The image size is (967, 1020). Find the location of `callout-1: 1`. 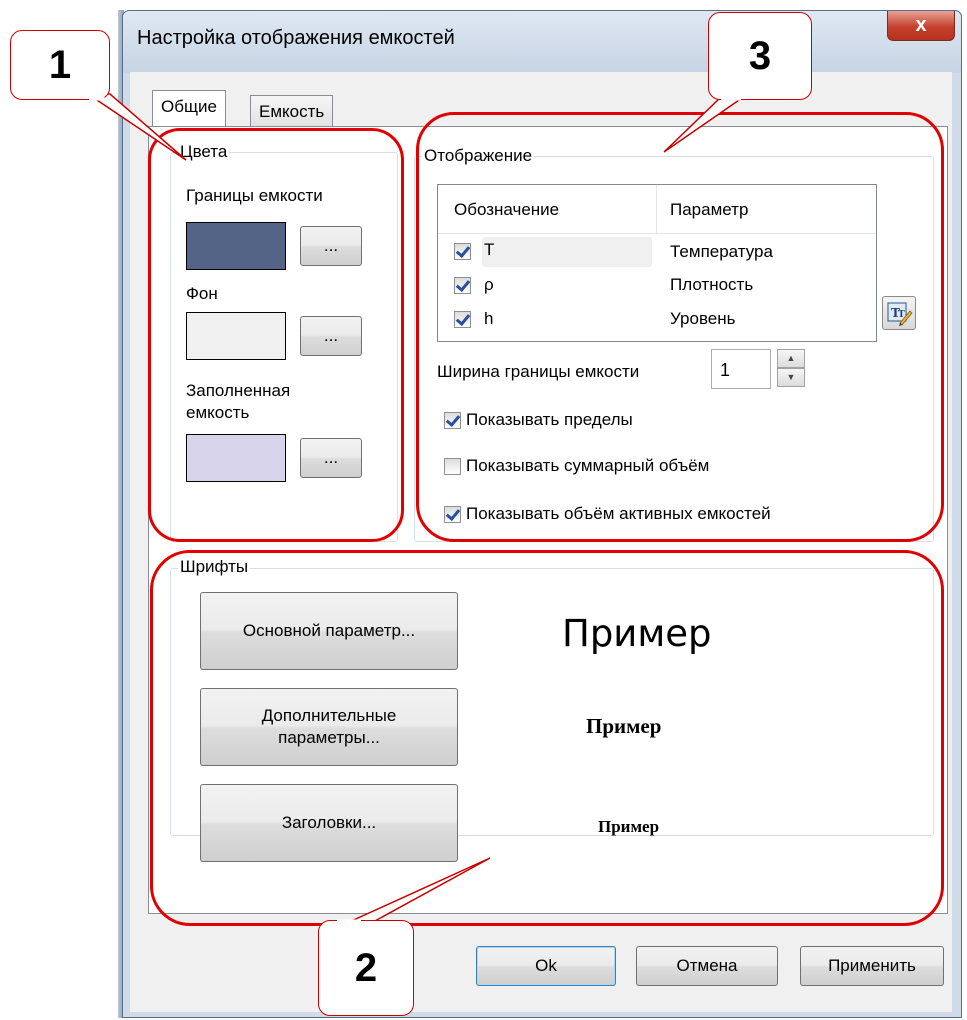

callout-1: 1 is located at coordinates (60, 65).